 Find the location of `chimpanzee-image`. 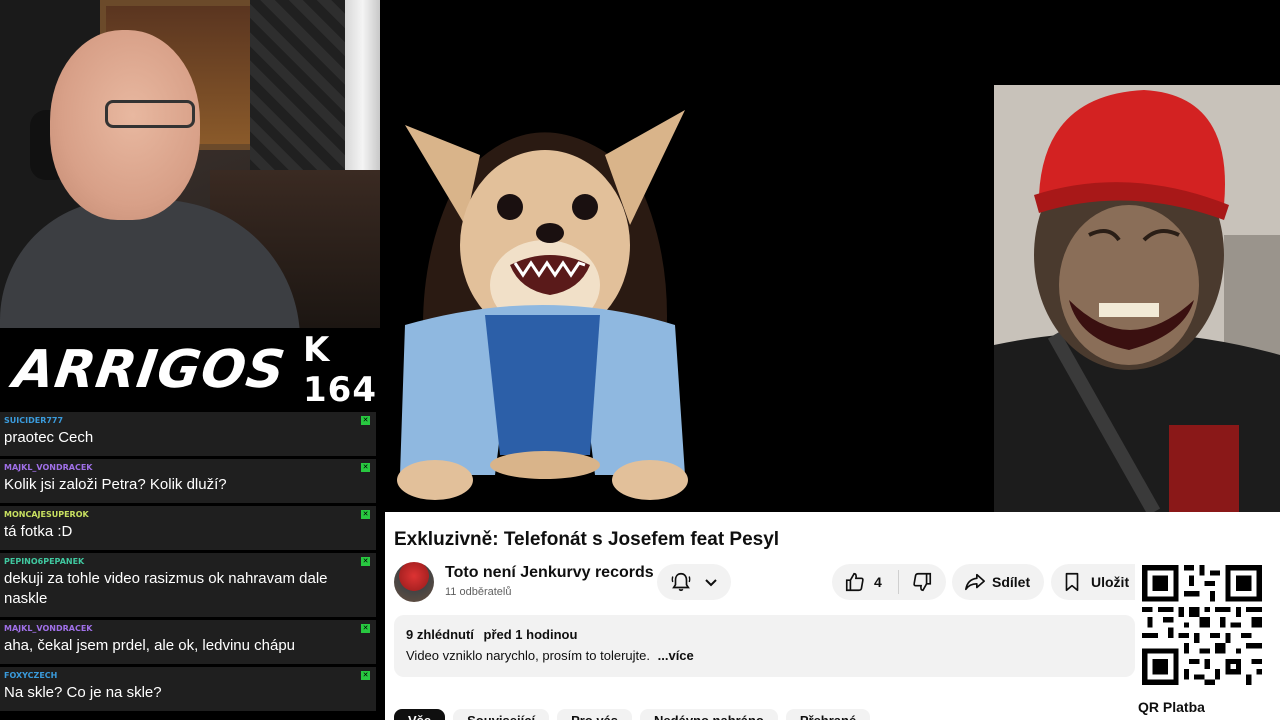

chimpanzee-image is located at coordinates (1137, 298).